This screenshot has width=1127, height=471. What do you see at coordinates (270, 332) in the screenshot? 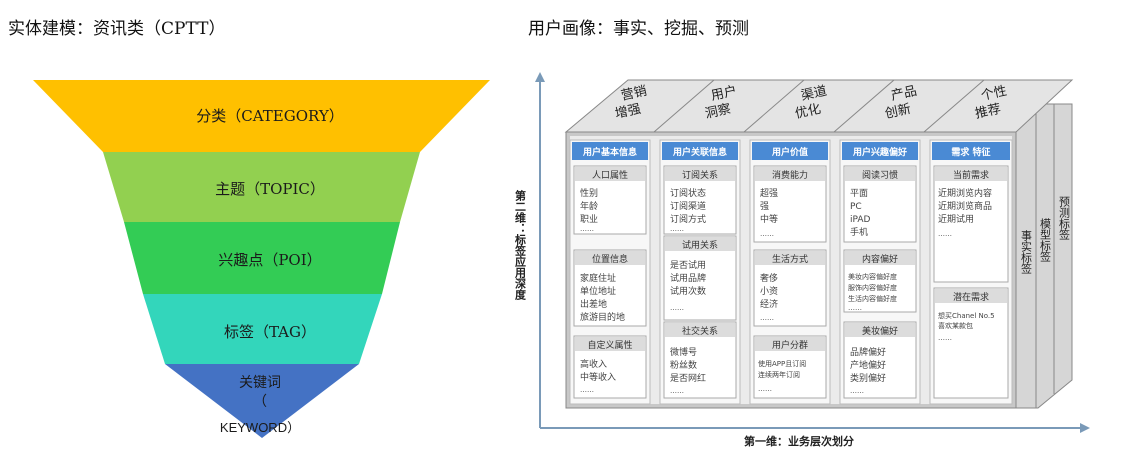
I see `funnel-label-tag: 标签（TAG）` at bounding box center [270, 332].